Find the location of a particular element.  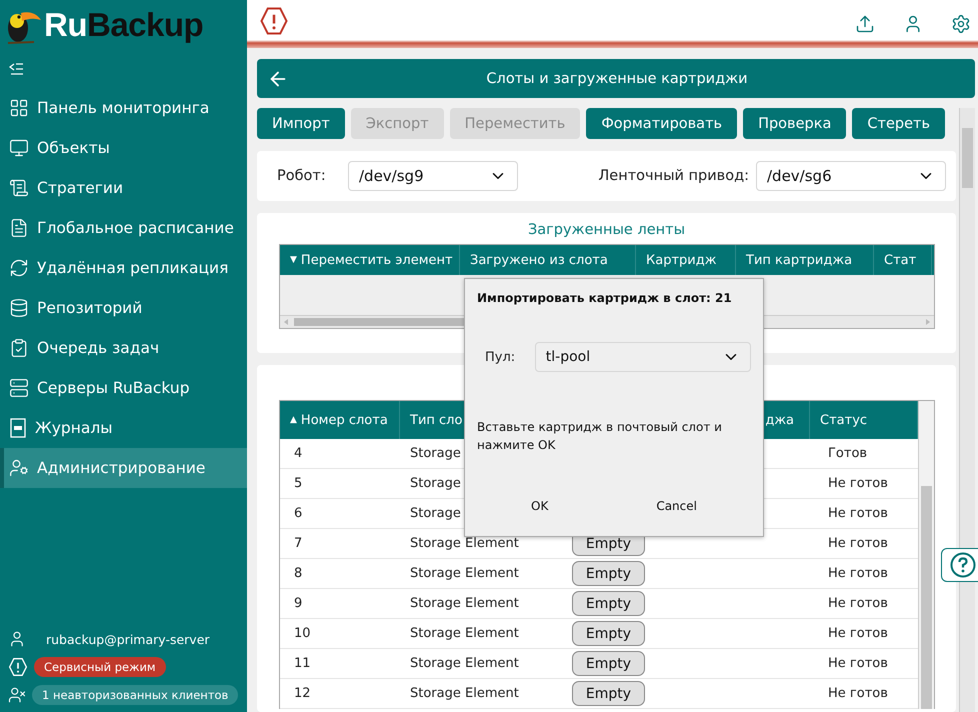

toolbar-button: Импорт is located at coordinates (301, 123).